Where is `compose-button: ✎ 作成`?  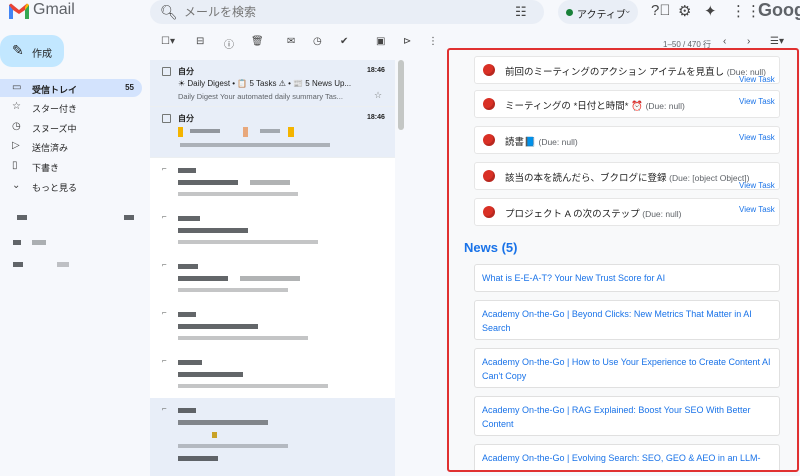 compose-button: ✎ 作成 is located at coordinates (32, 51).